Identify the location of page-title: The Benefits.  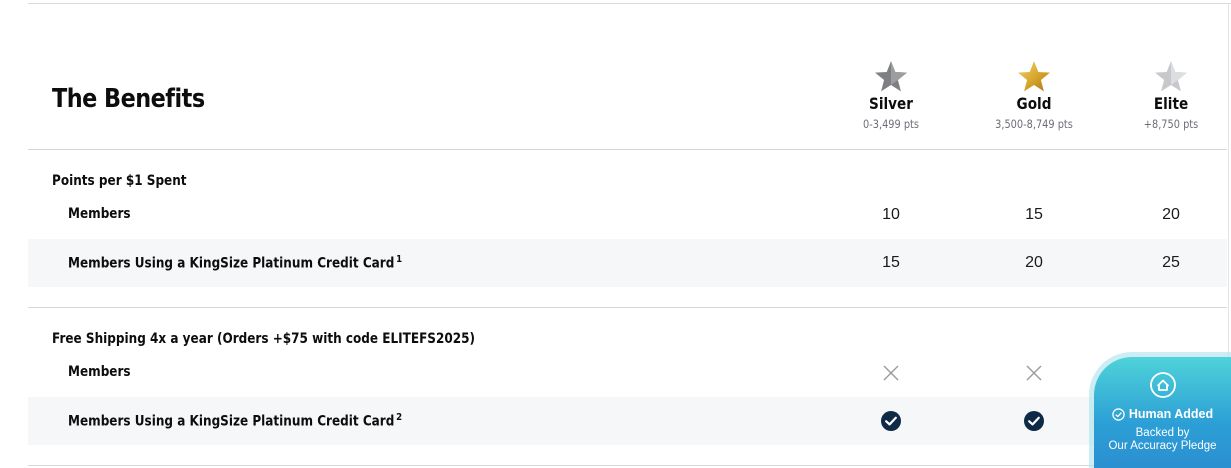
(128, 99).